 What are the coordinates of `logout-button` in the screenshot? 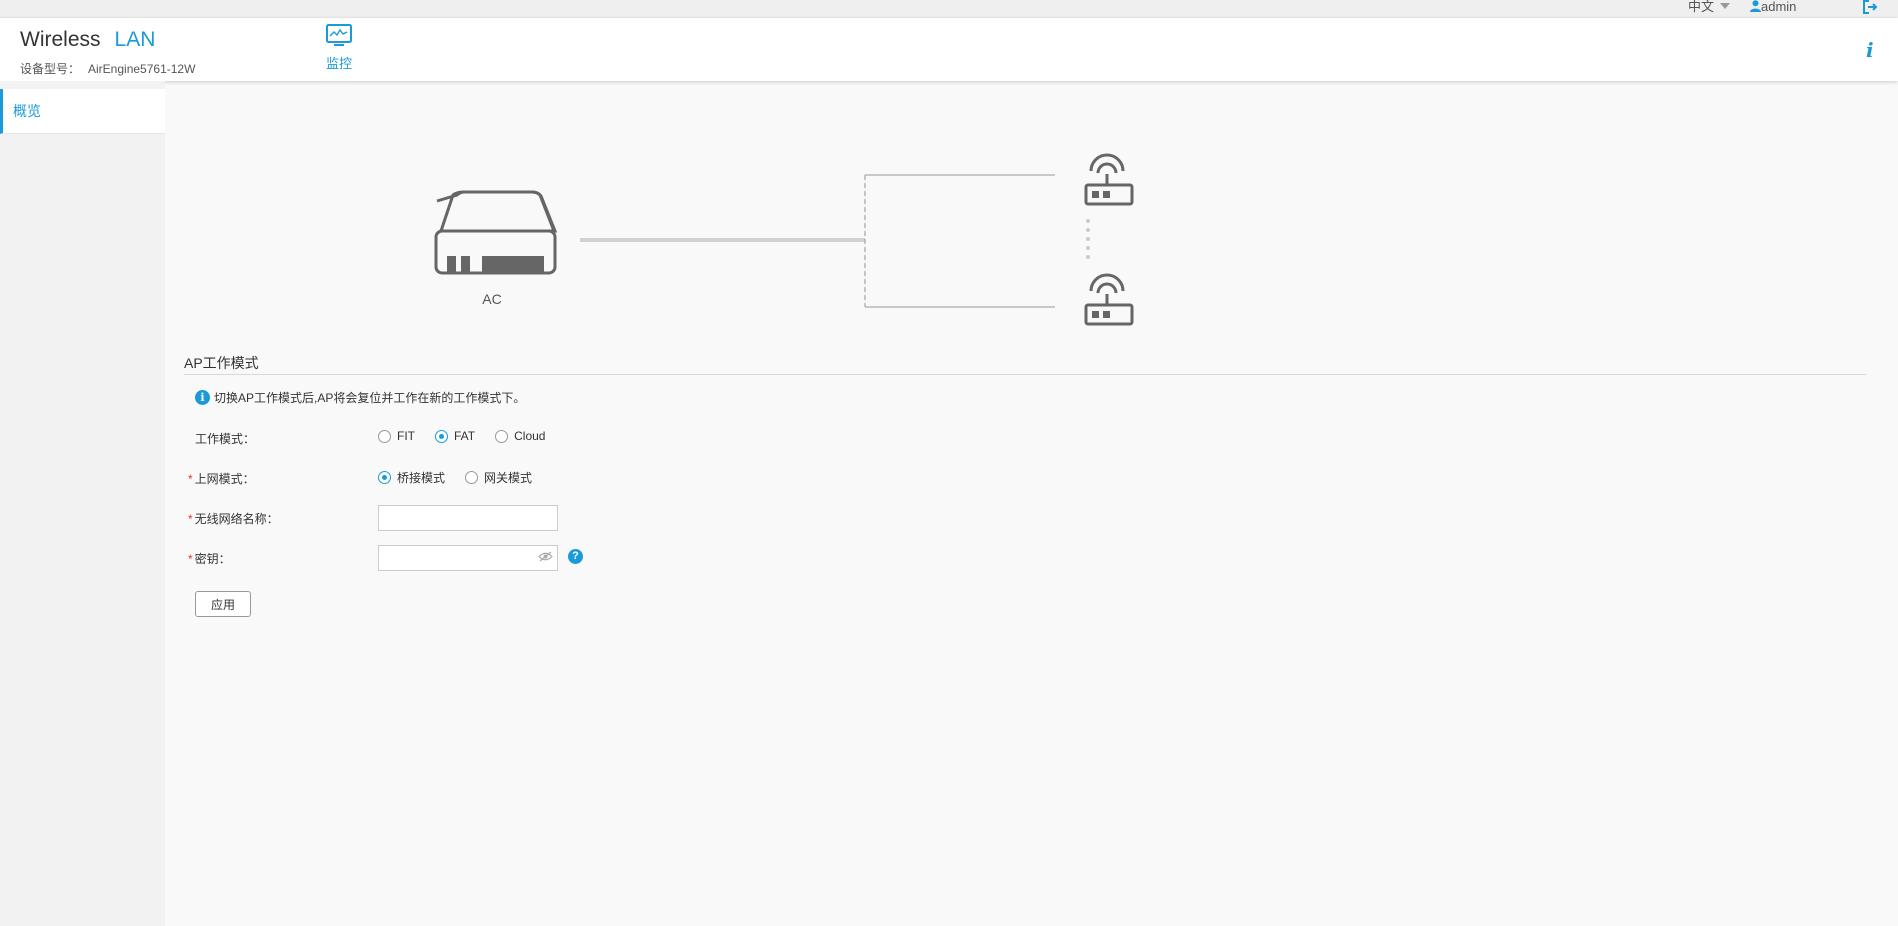 It's located at (1870, 8).